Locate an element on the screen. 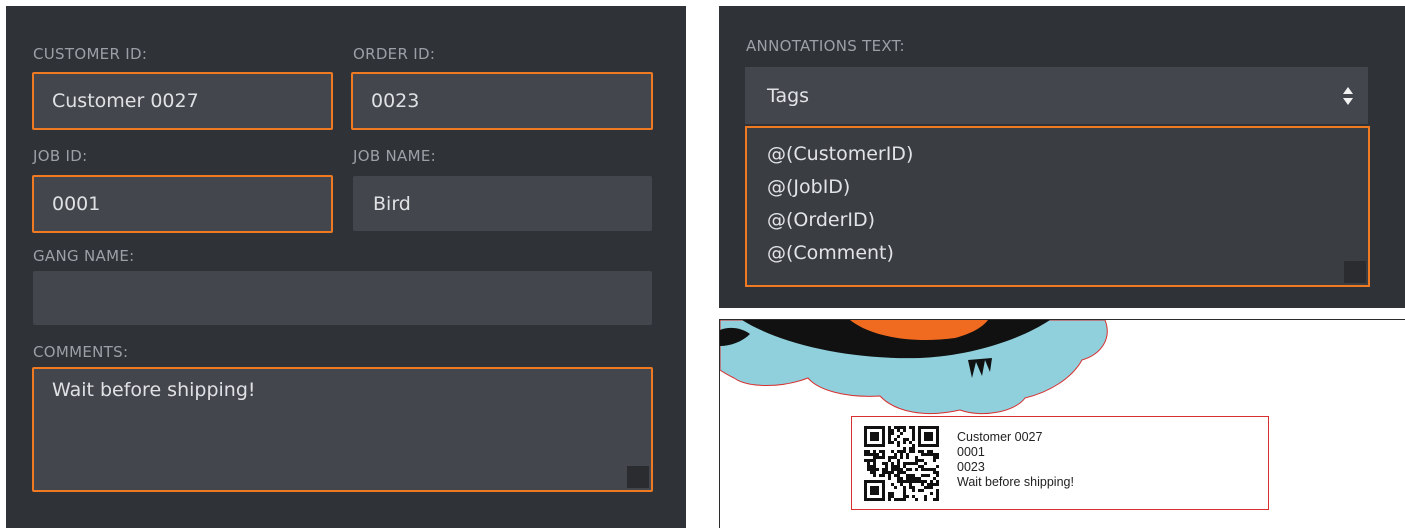 This screenshot has height=528, width=1405. annotations-resize-handle is located at coordinates (1355, 272).